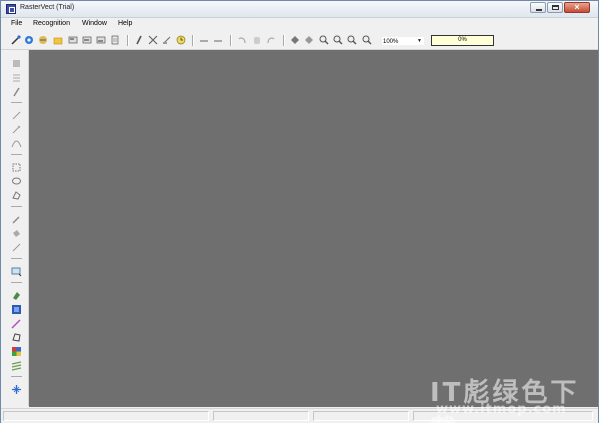 The width and height of the screenshot is (599, 446). Describe the element at coordinates (16, 63) in the screenshot. I see `stamp-icon` at that location.